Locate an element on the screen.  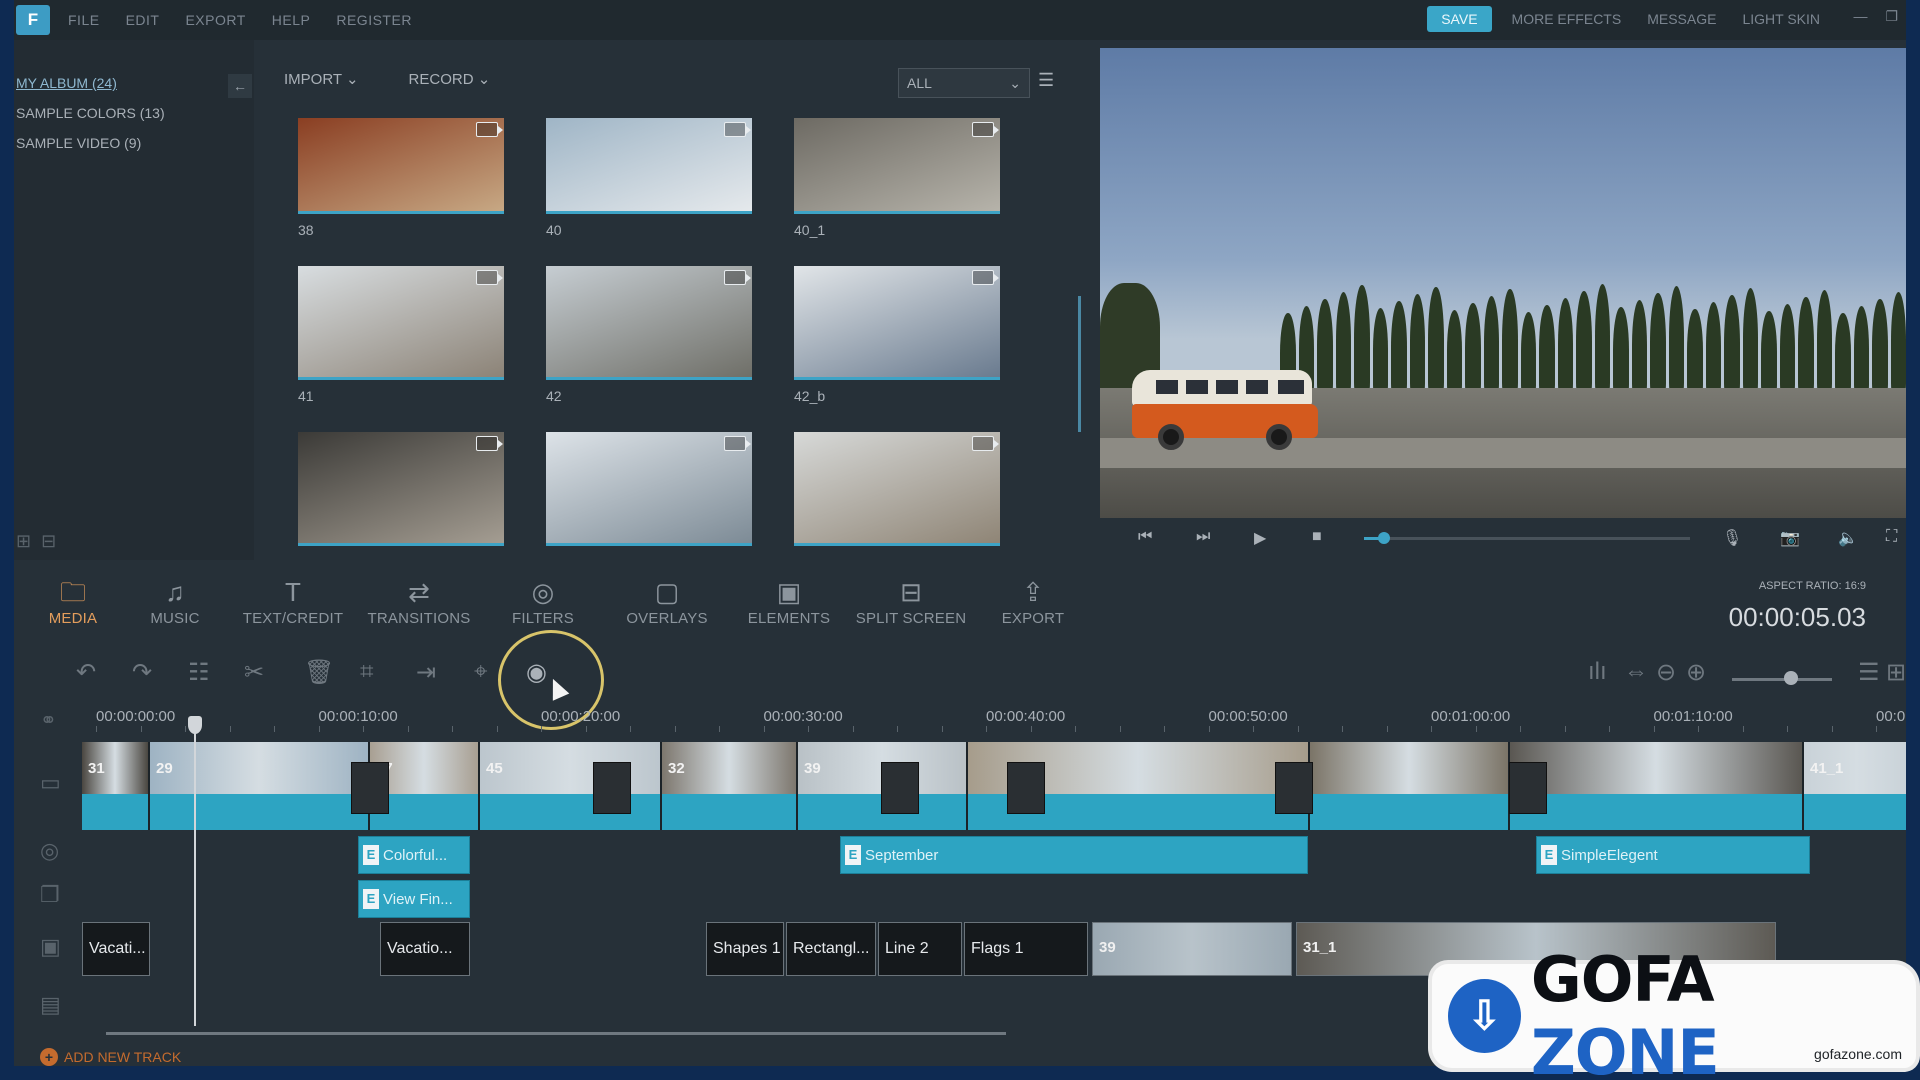
seek-handle is located at coordinates (1383, 538).